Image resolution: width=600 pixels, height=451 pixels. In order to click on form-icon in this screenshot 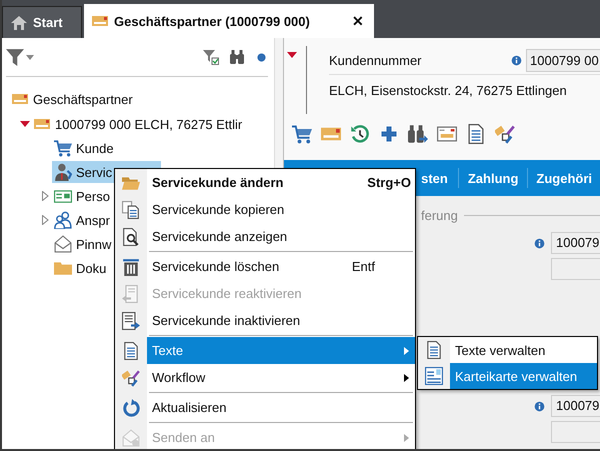, I will do `click(447, 134)`.